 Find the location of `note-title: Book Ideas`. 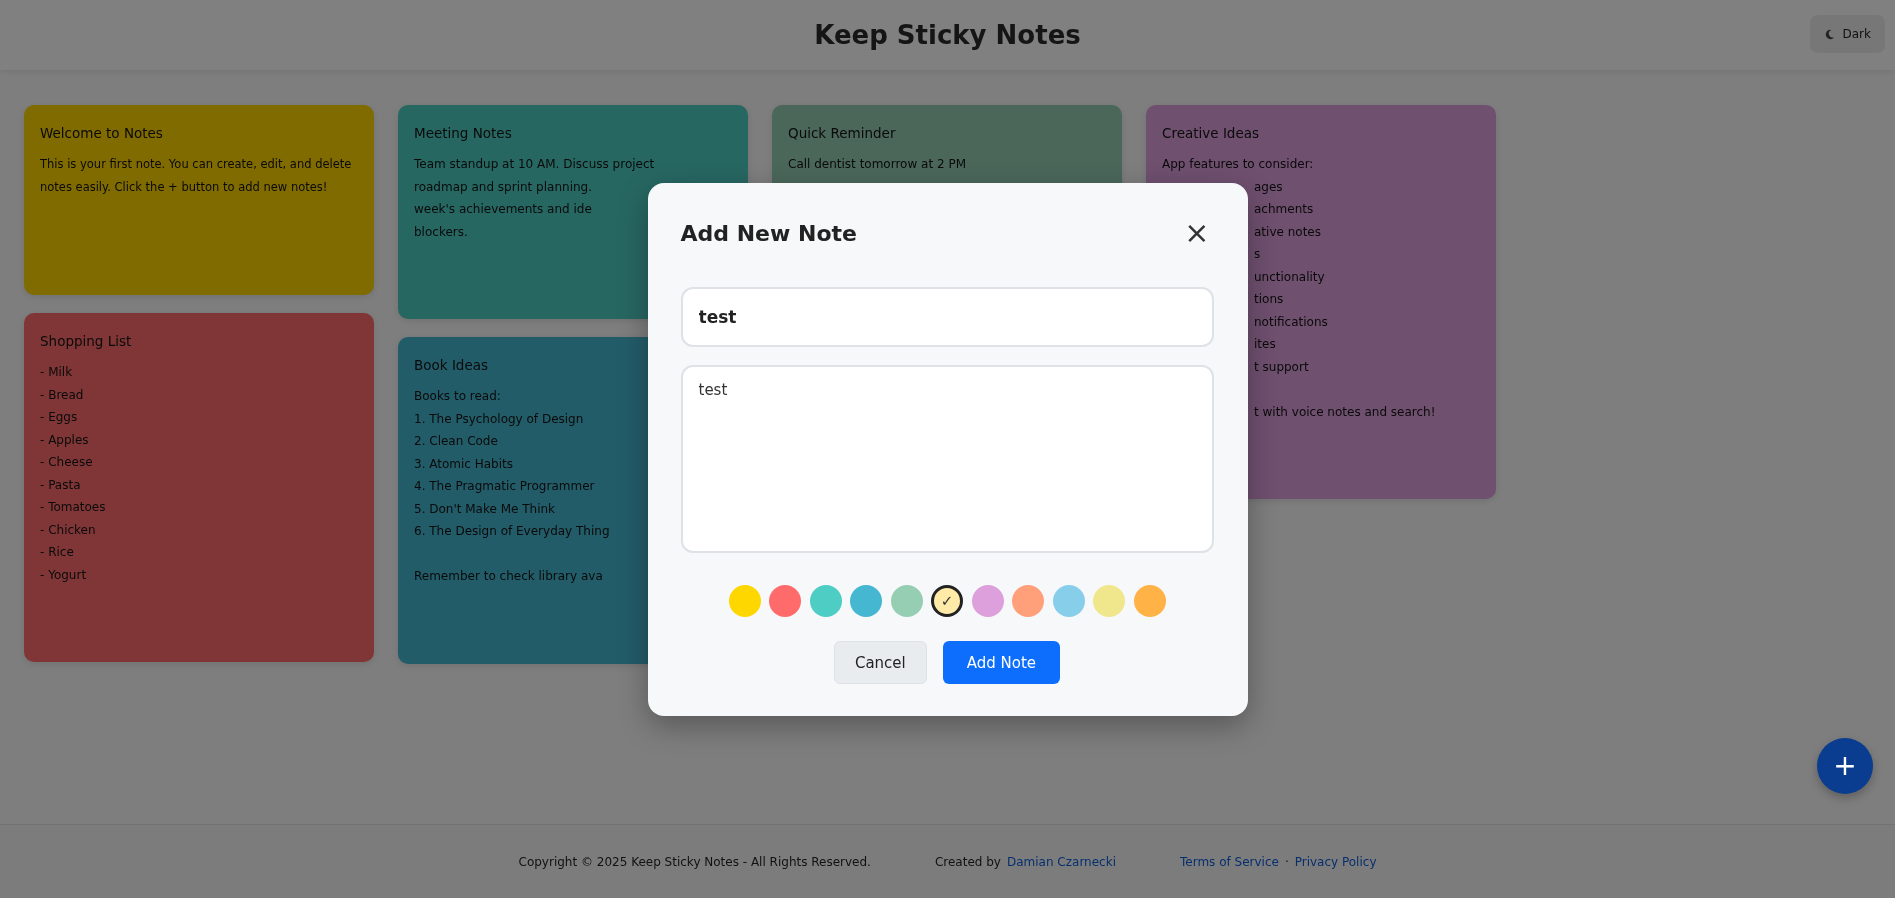

note-title: Book Ideas is located at coordinates (451, 365).